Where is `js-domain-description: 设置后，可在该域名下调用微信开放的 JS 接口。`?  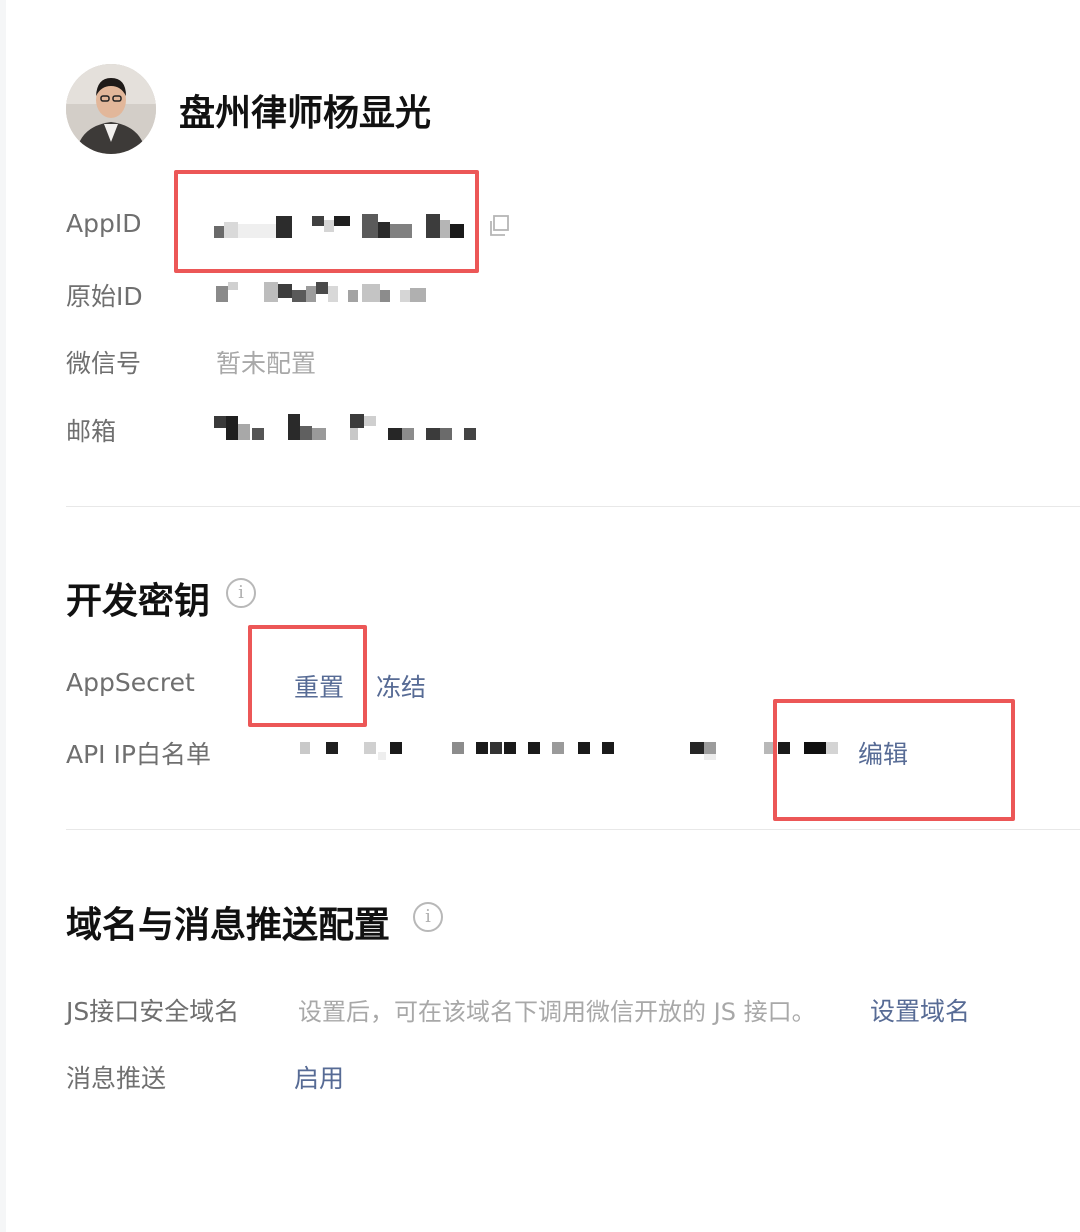
js-domain-description: 设置后，可在该域名下调用微信开放的 JS 接口。 is located at coordinates (557, 1012).